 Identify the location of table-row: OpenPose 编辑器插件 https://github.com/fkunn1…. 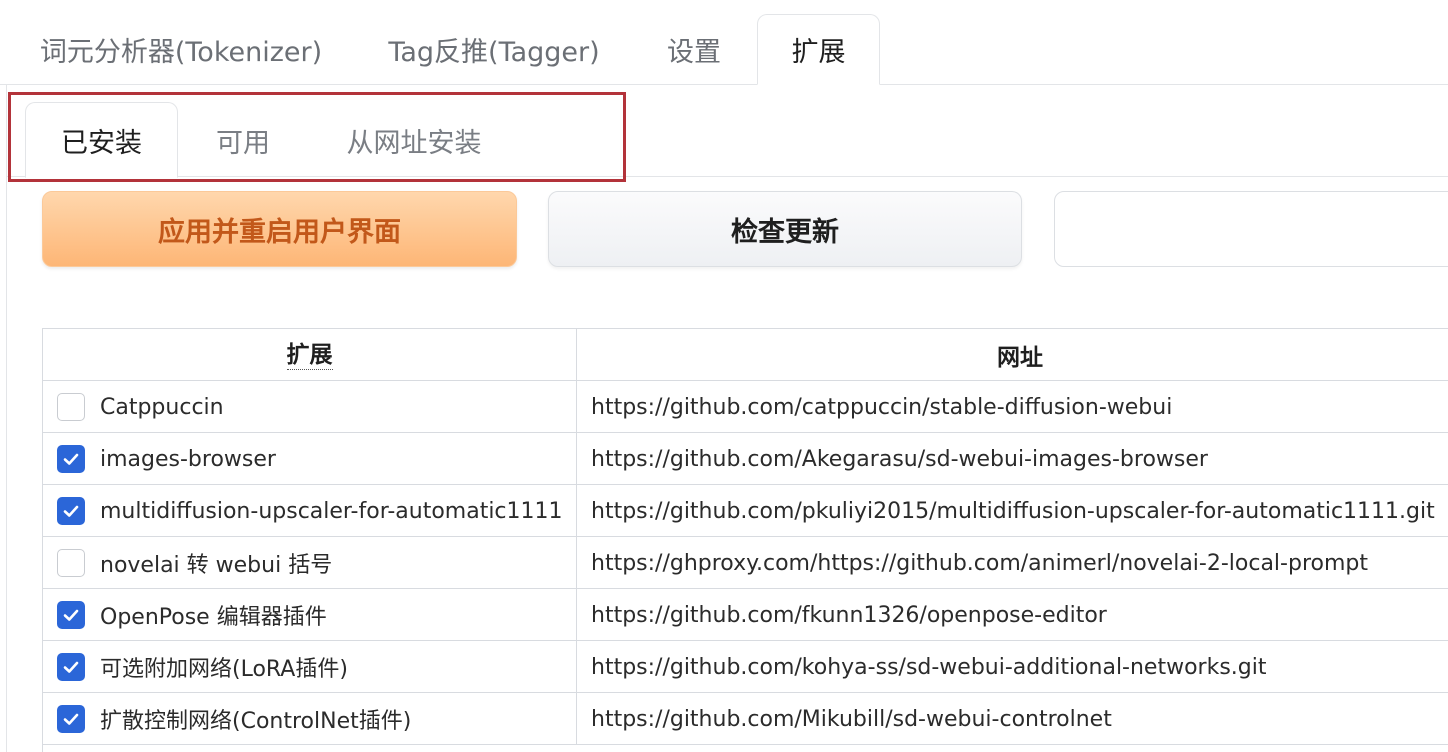
(745, 615).